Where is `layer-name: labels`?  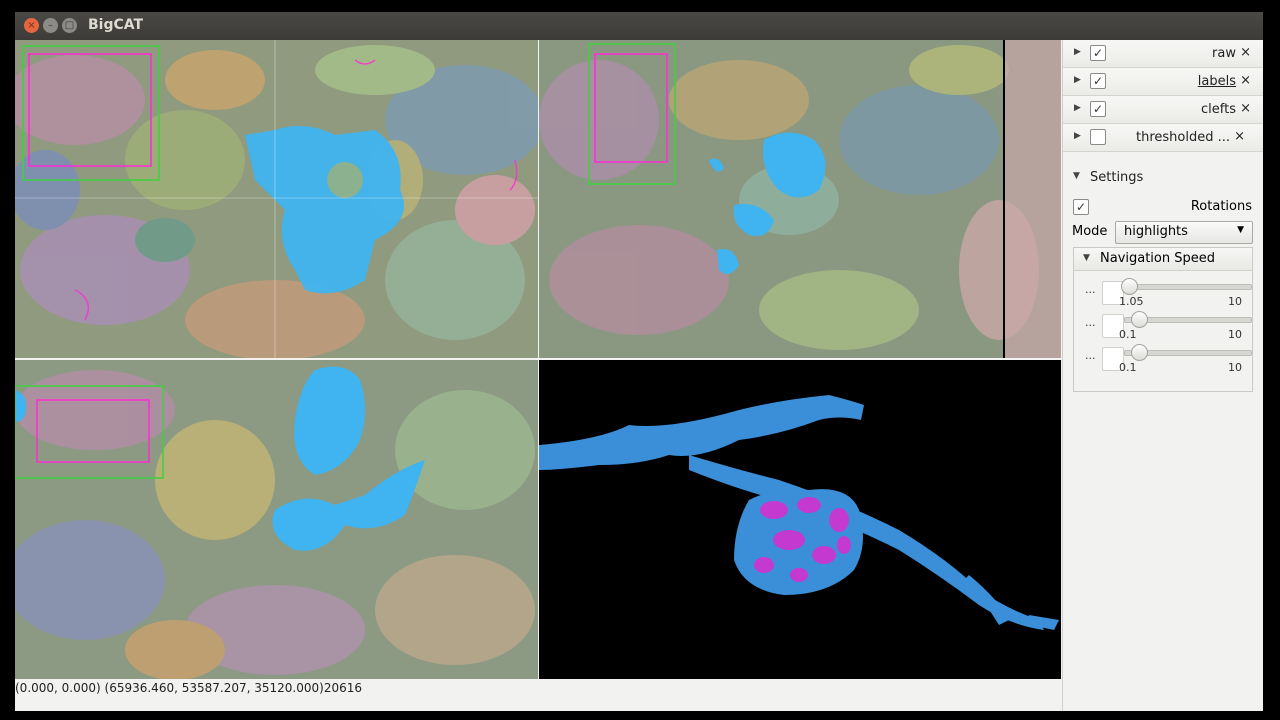 layer-name: labels is located at coordinates (1216, 81).